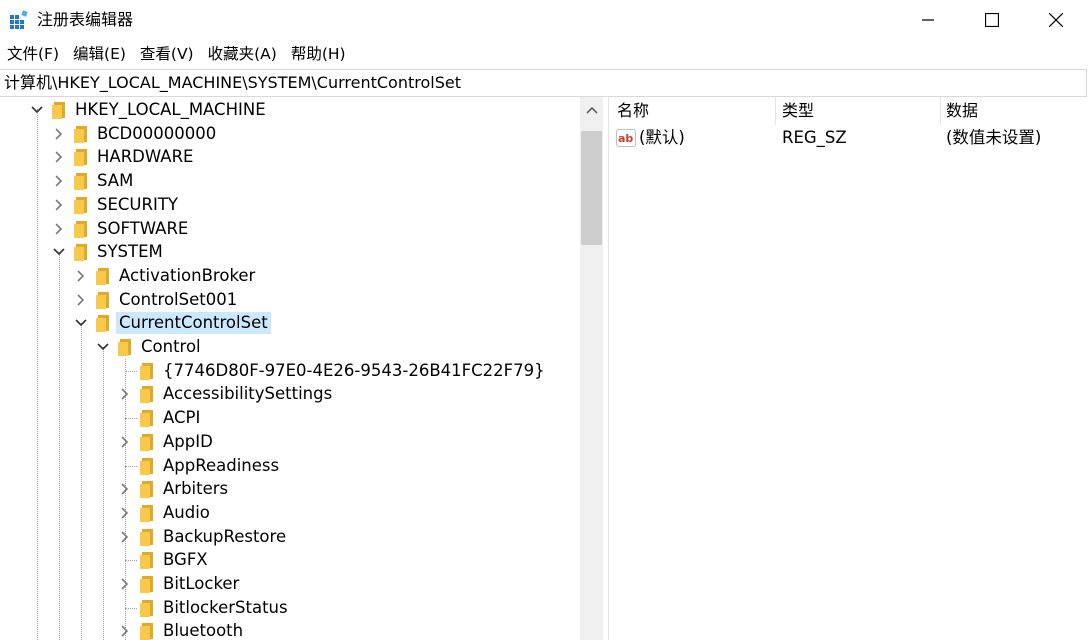  What do you see at coordinates (290, 418) in the screenshot?
I see `tree-node: ACPI` at bounding box center [290, 418].